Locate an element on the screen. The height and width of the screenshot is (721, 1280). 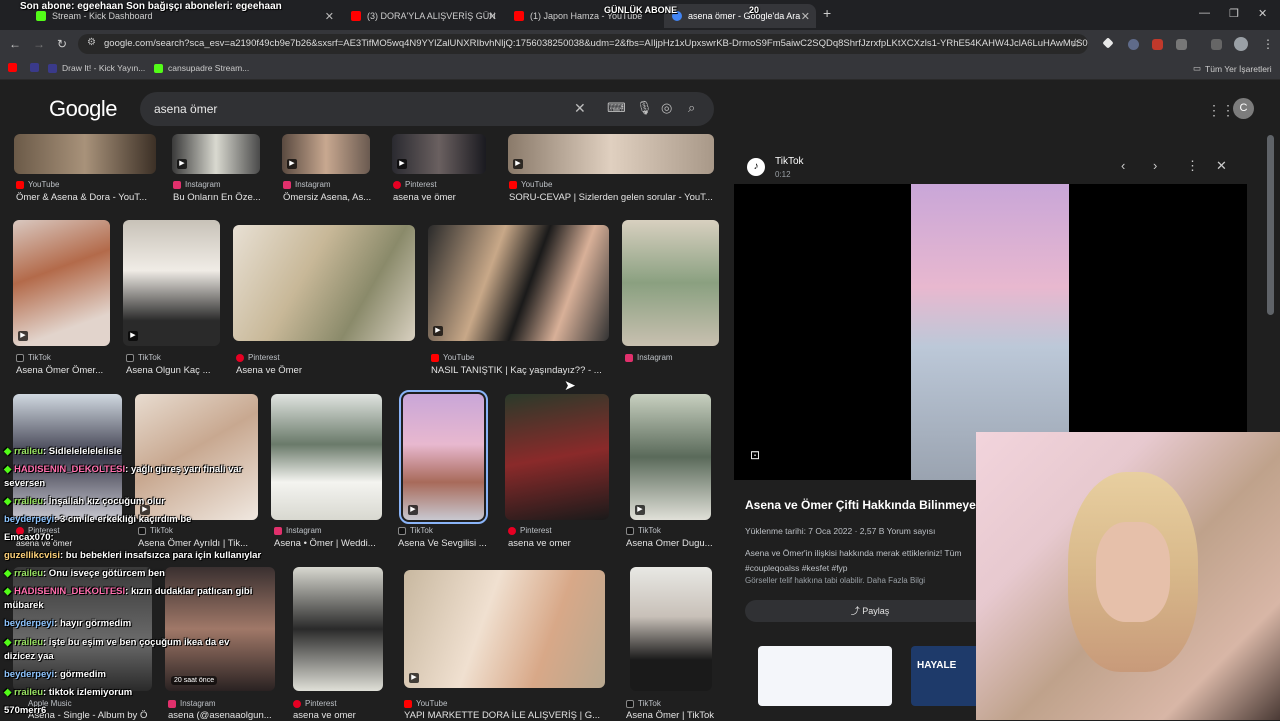
chat-message: ◆ rraileu: Sidlelelelelelisle is located at coordinates (63, 451).